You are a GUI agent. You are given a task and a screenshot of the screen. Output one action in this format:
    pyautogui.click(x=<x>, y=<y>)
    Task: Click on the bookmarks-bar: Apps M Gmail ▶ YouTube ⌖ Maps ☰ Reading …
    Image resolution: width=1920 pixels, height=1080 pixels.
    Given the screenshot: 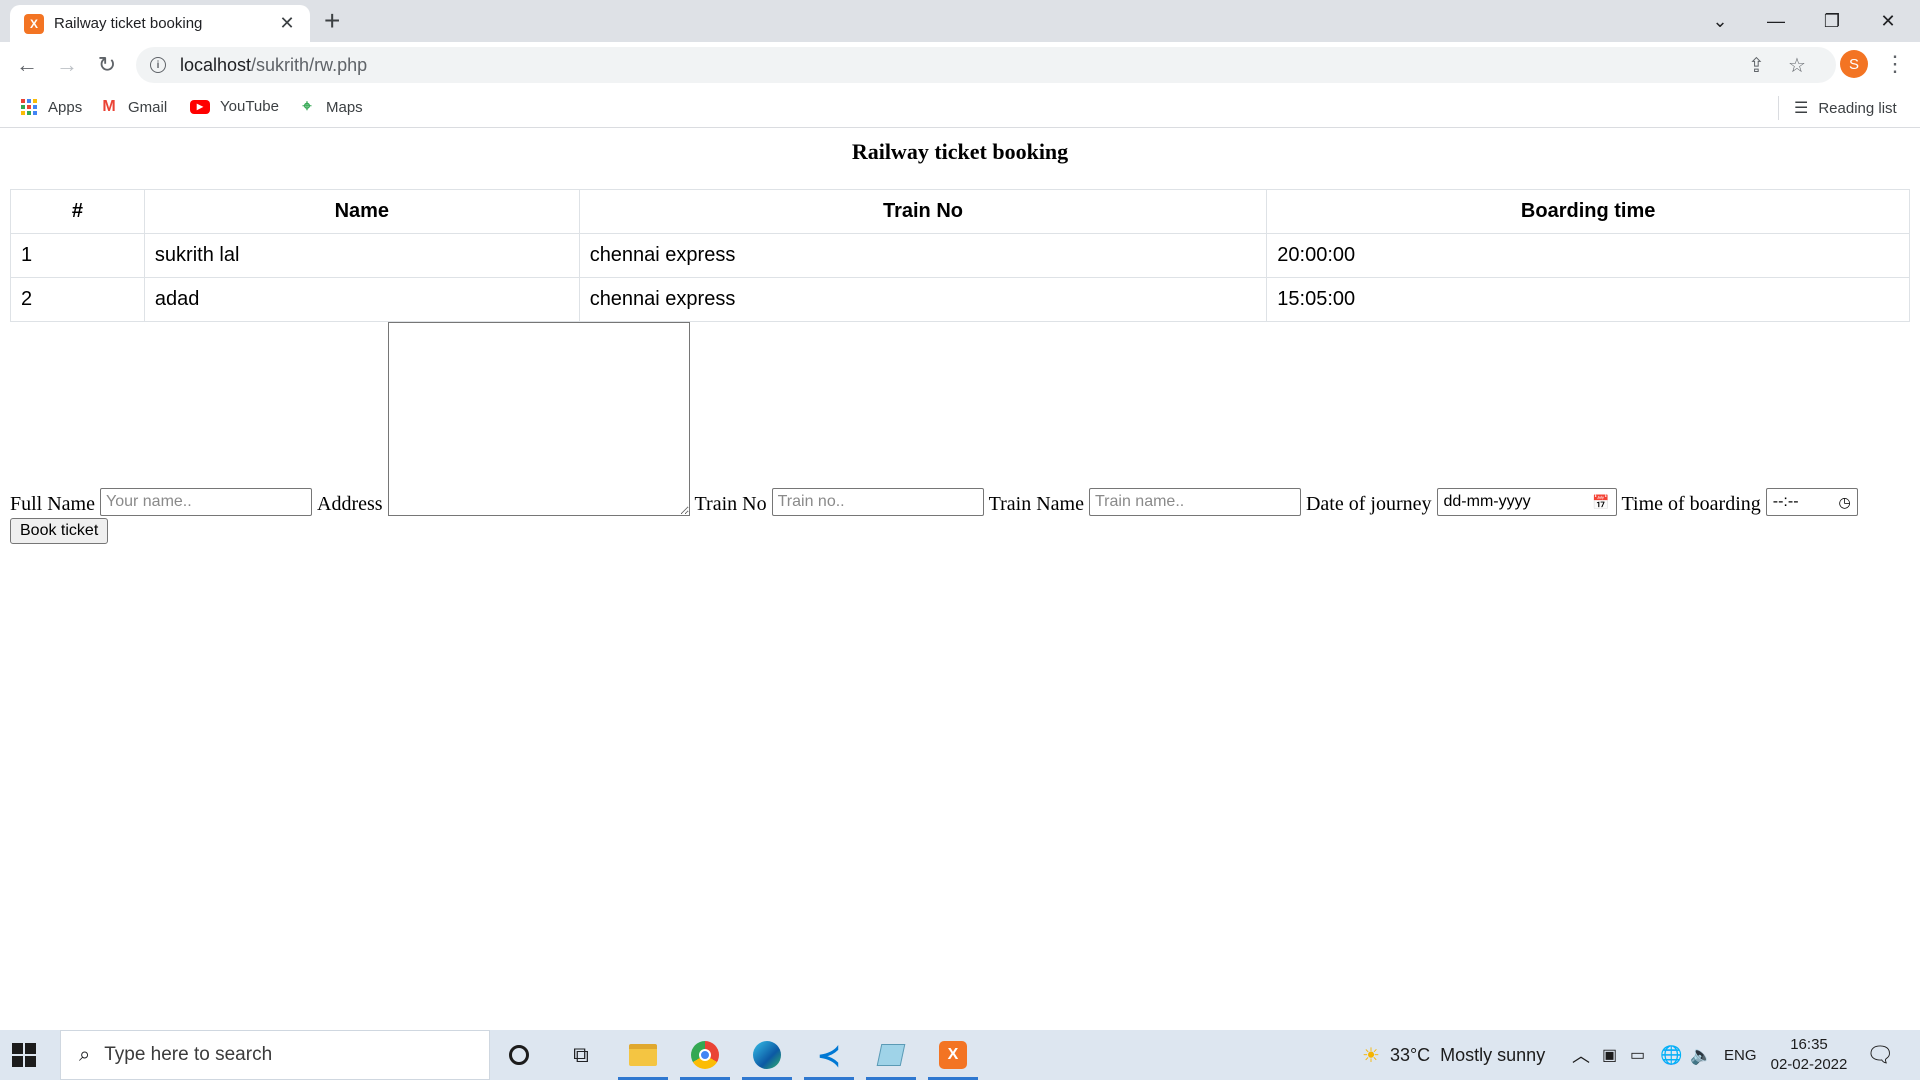 What is the action you would take?
    pyautogui.click(x=960, y=108)
    